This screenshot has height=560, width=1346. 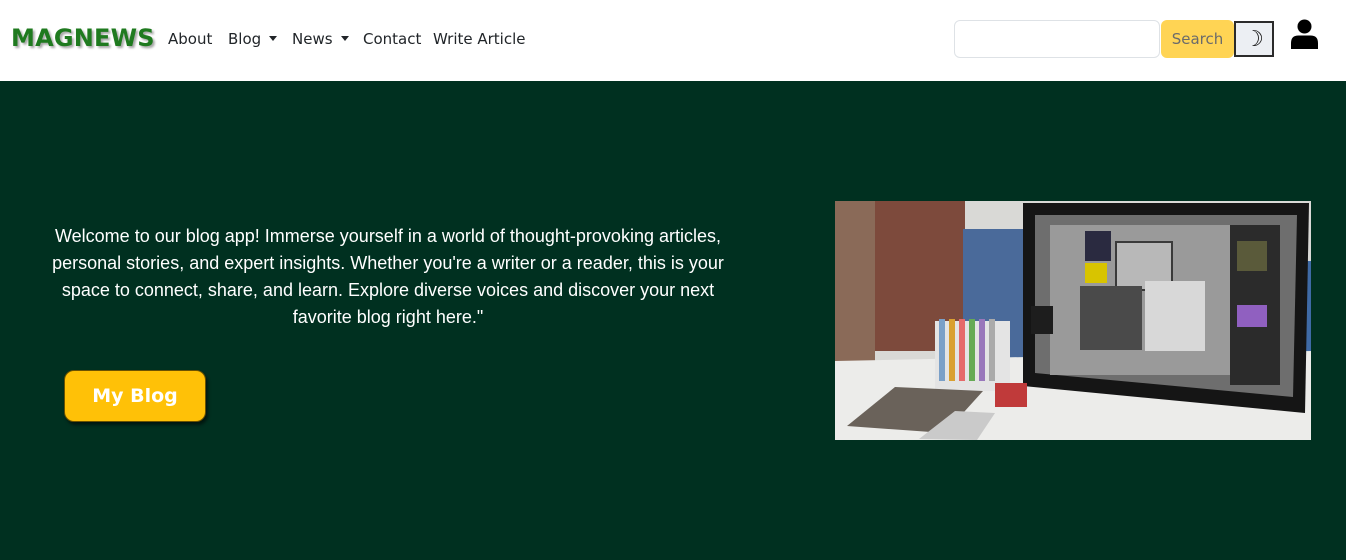 What do you see at coordinates (479, 39) in the screenshot?
I see `nav-link-write-article: Write Article` at bounding box center [479, 39].